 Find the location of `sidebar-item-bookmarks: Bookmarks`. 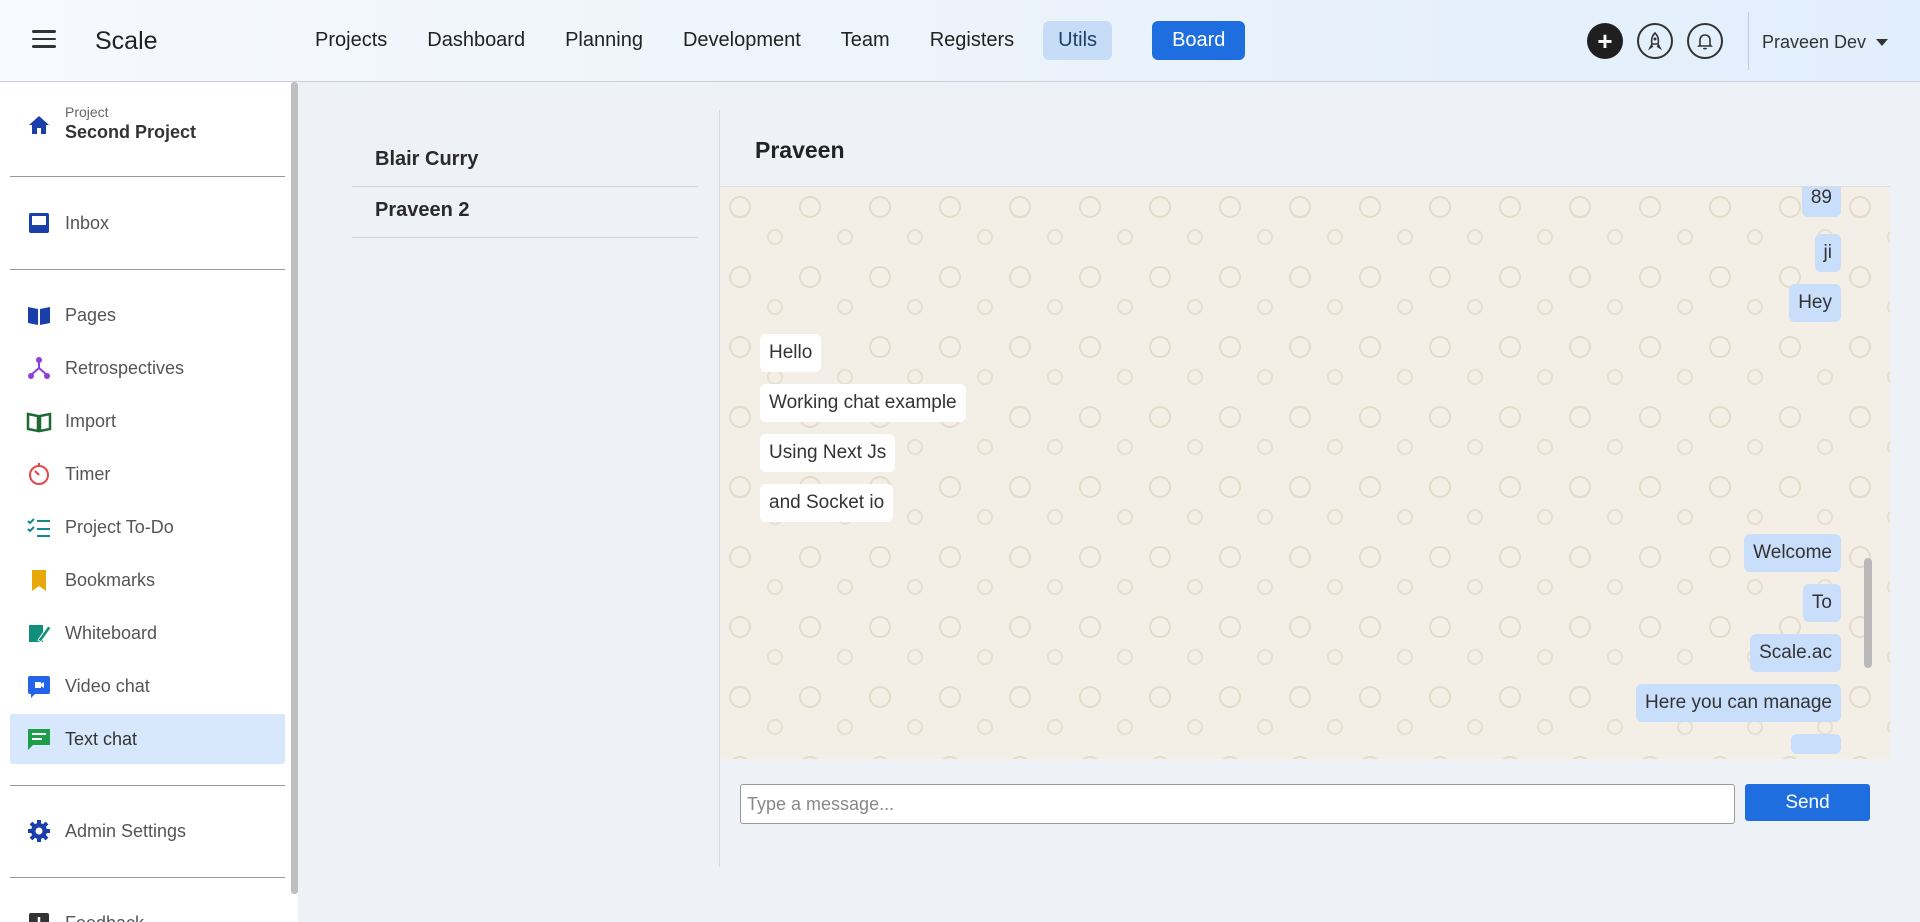

sidebar-item-bookmarks: Bookmarks is located at coordinates (147, 580).